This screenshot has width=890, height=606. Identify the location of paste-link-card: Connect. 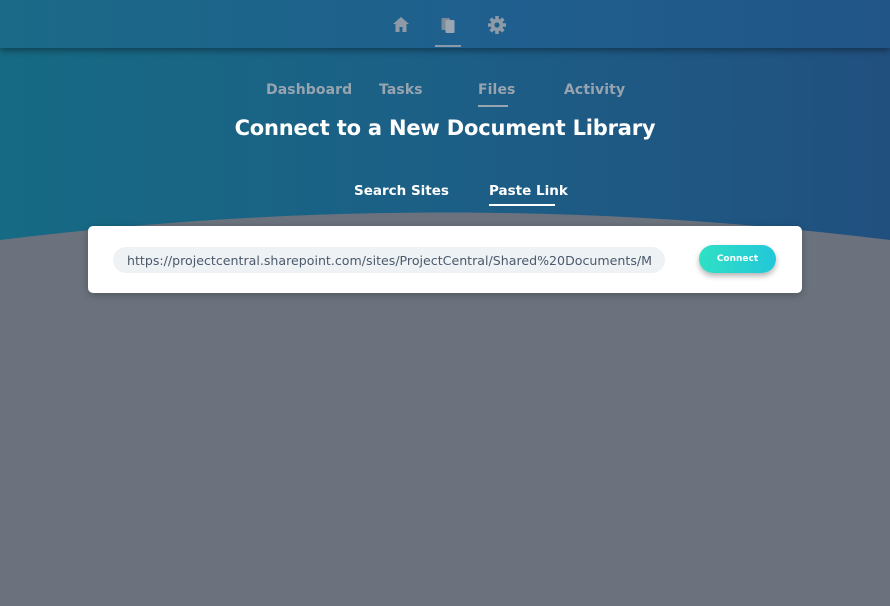
(445, 259).